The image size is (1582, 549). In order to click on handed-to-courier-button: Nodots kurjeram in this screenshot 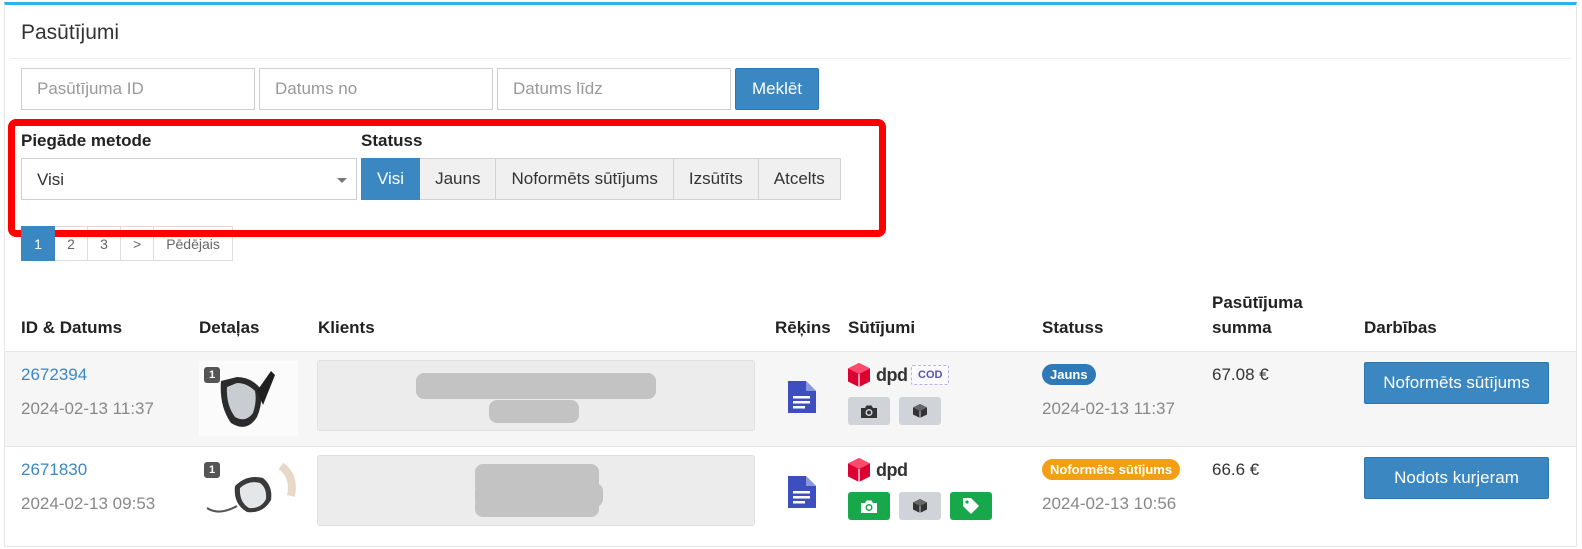, I will do `click(1456, 478)`.